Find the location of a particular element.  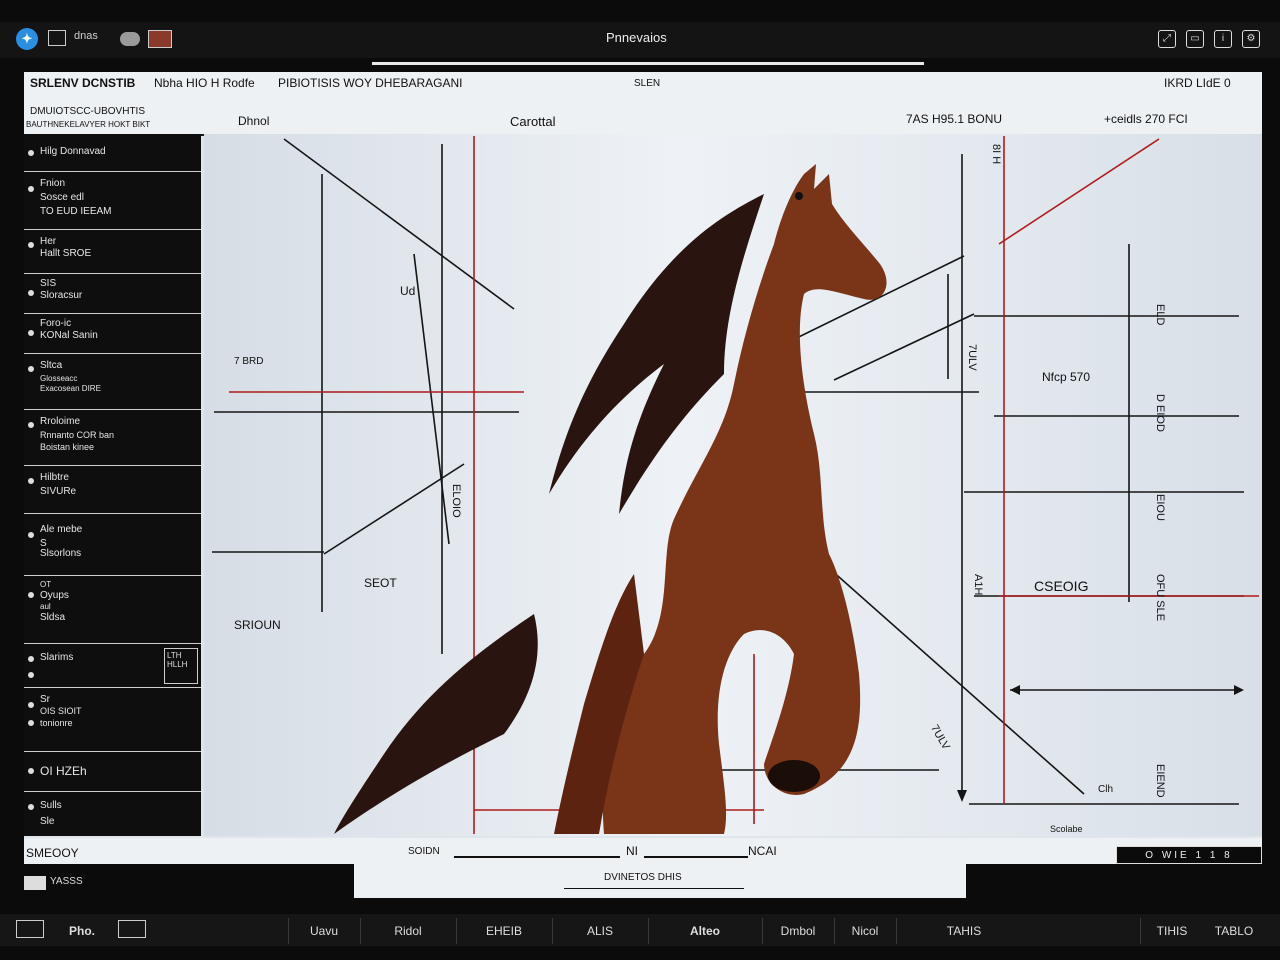

taskbar-item: TIHIS is located at coordinates (1171, 931).